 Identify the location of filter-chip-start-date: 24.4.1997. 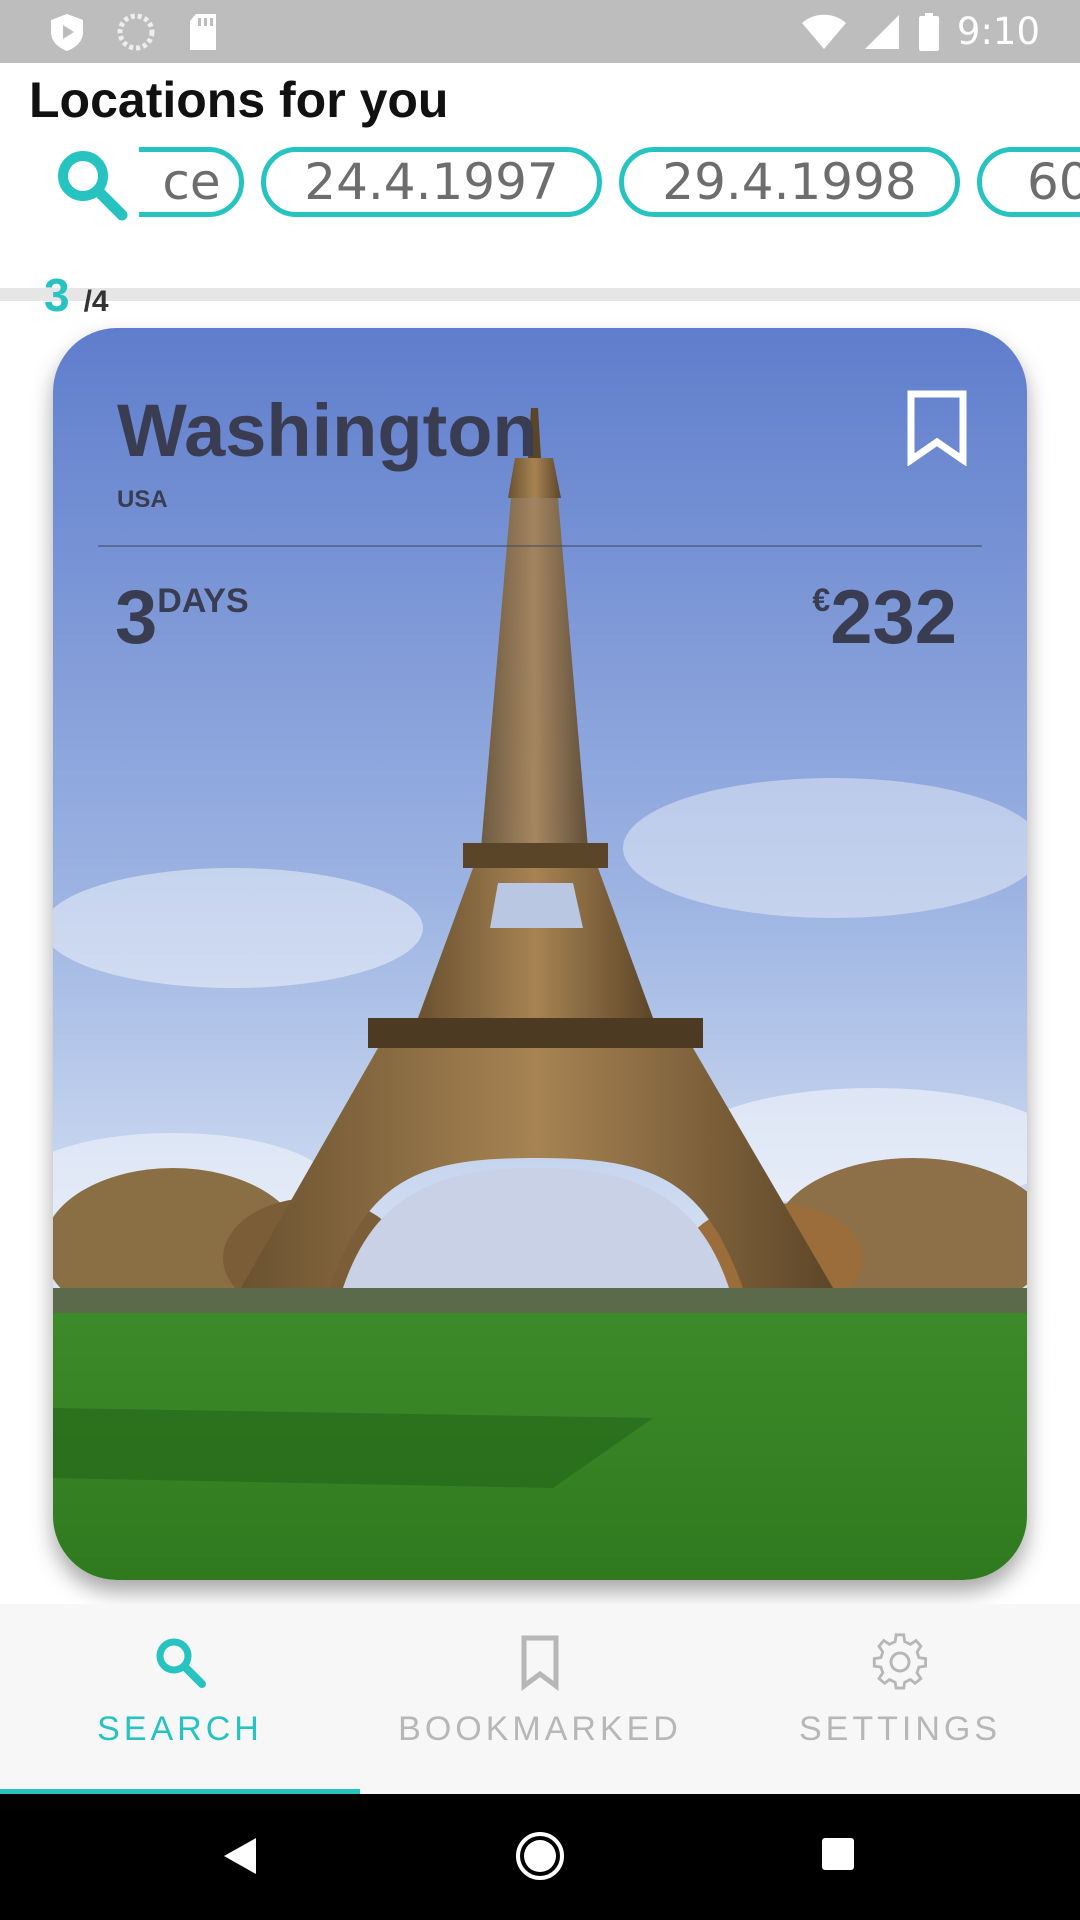
(431, 182).